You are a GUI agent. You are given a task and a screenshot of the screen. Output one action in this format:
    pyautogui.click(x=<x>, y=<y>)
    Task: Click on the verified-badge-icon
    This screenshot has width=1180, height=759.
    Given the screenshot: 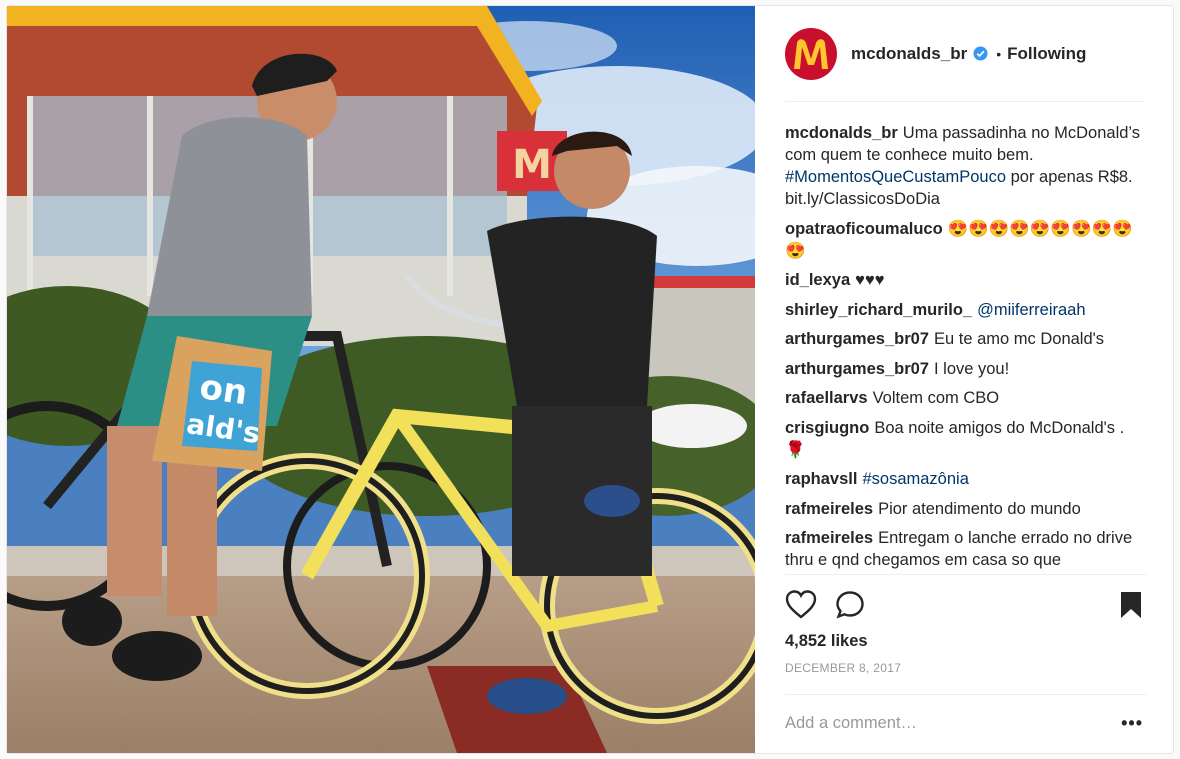 What is the action you would take?
    pyautogui.click(x=980, y=53)
    